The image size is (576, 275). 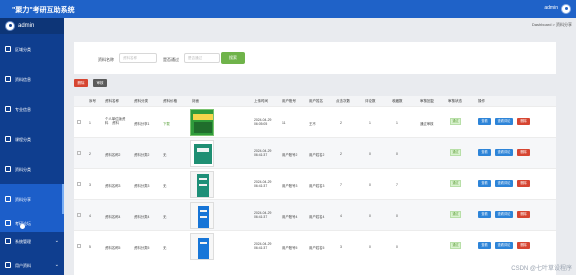 I want to click on watermark: CSDN @七叶草设程序, so click(x=541, y=269).